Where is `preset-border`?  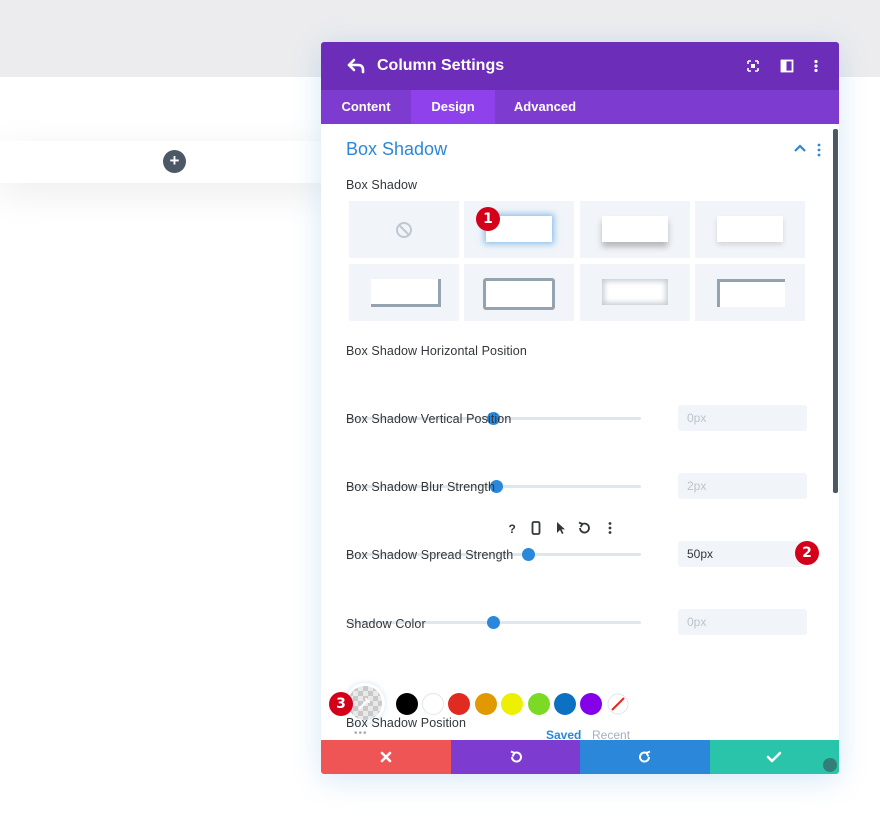
preset-border is located at coordinates (519, 292).